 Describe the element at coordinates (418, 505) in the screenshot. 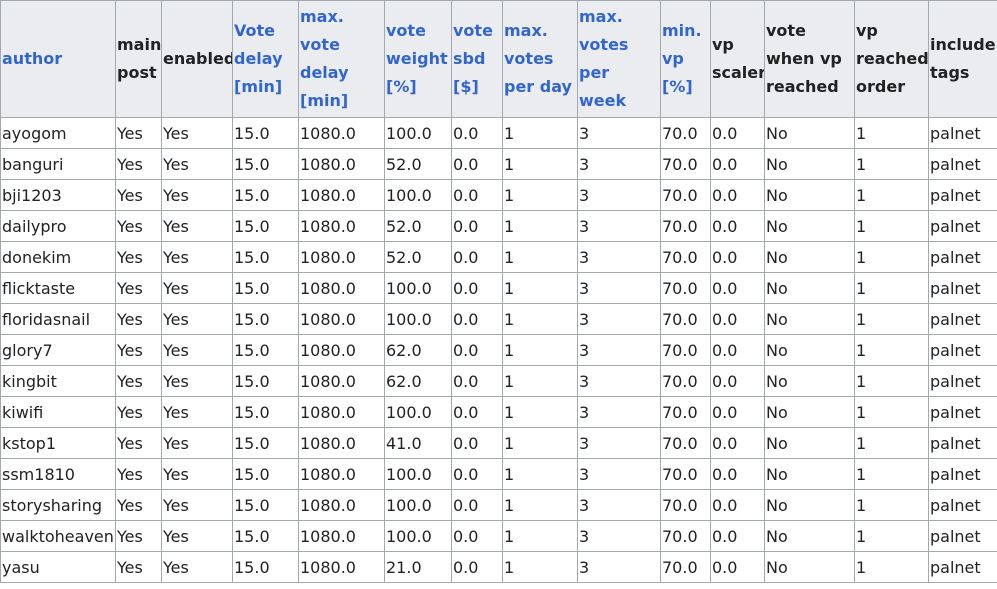

I see `cell-vote-weight: 100.0` at that location.